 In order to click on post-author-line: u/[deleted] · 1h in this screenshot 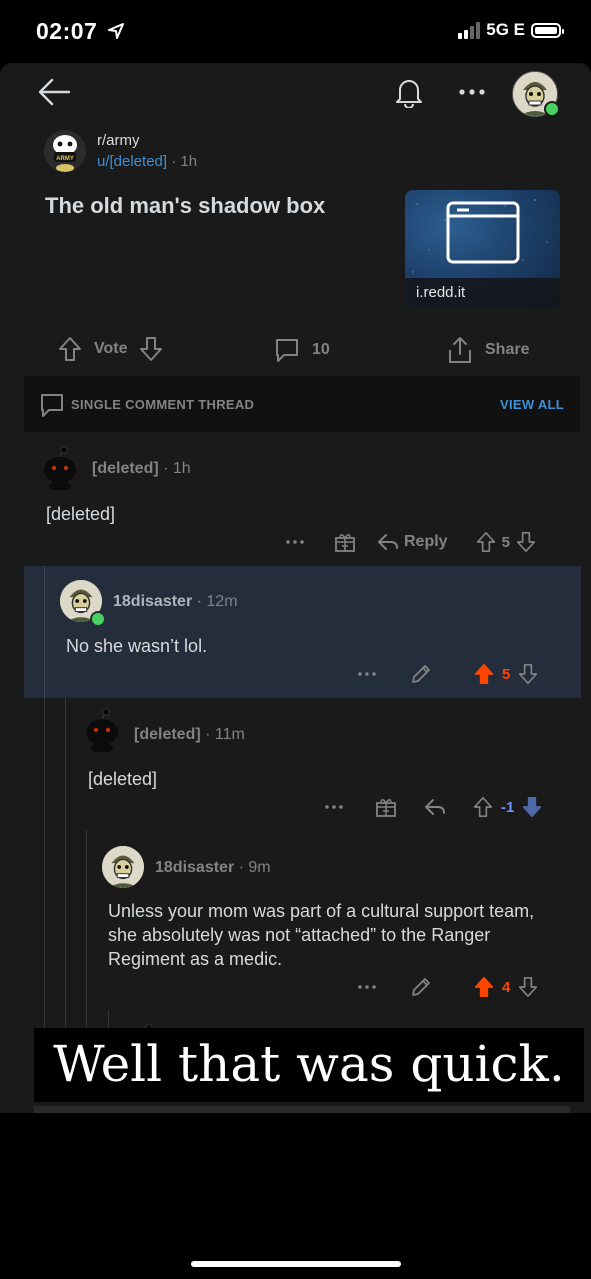, I will do `click(147, 161)`.